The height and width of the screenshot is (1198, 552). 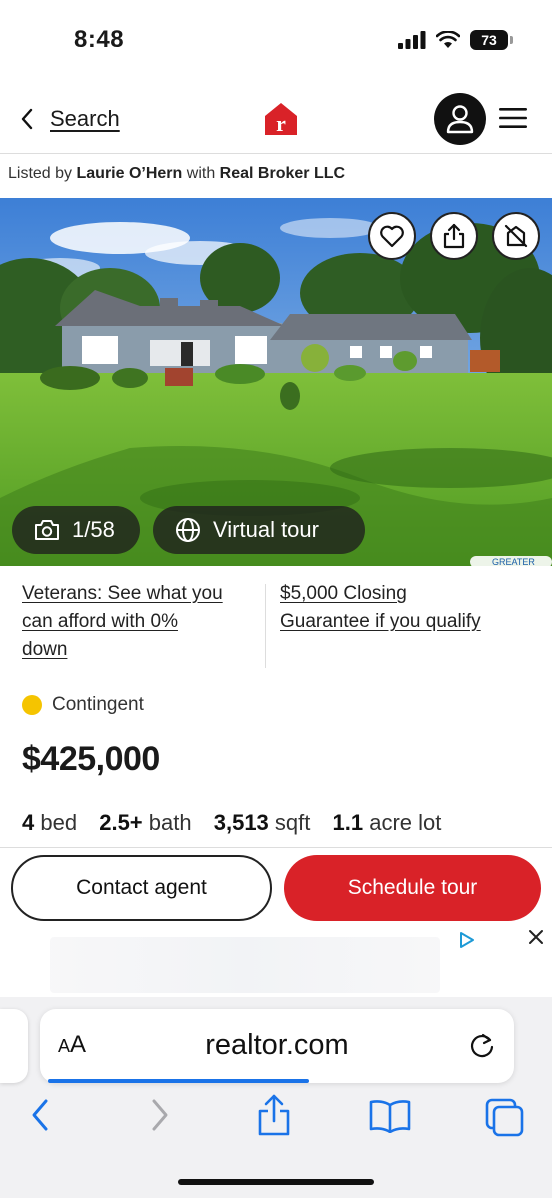 What do you see at coordinates (390, 1116) in the screenshot?
I see `bookmarks-icon` at bounding box center [390, 1116].